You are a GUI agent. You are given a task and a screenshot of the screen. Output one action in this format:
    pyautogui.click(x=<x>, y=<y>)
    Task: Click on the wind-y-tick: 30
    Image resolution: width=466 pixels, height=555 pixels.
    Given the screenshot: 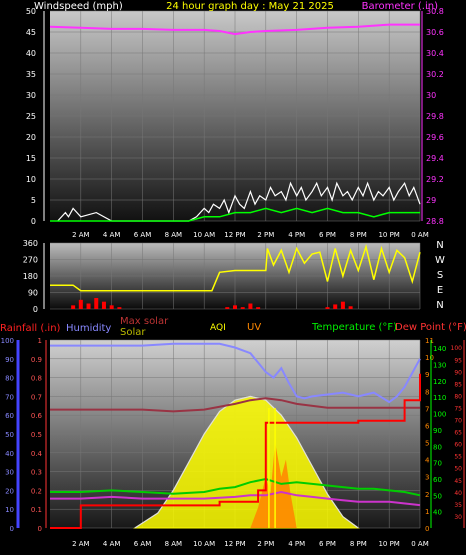 What is the action you would take?
    pyautogui.click(x=31, y=95)
    